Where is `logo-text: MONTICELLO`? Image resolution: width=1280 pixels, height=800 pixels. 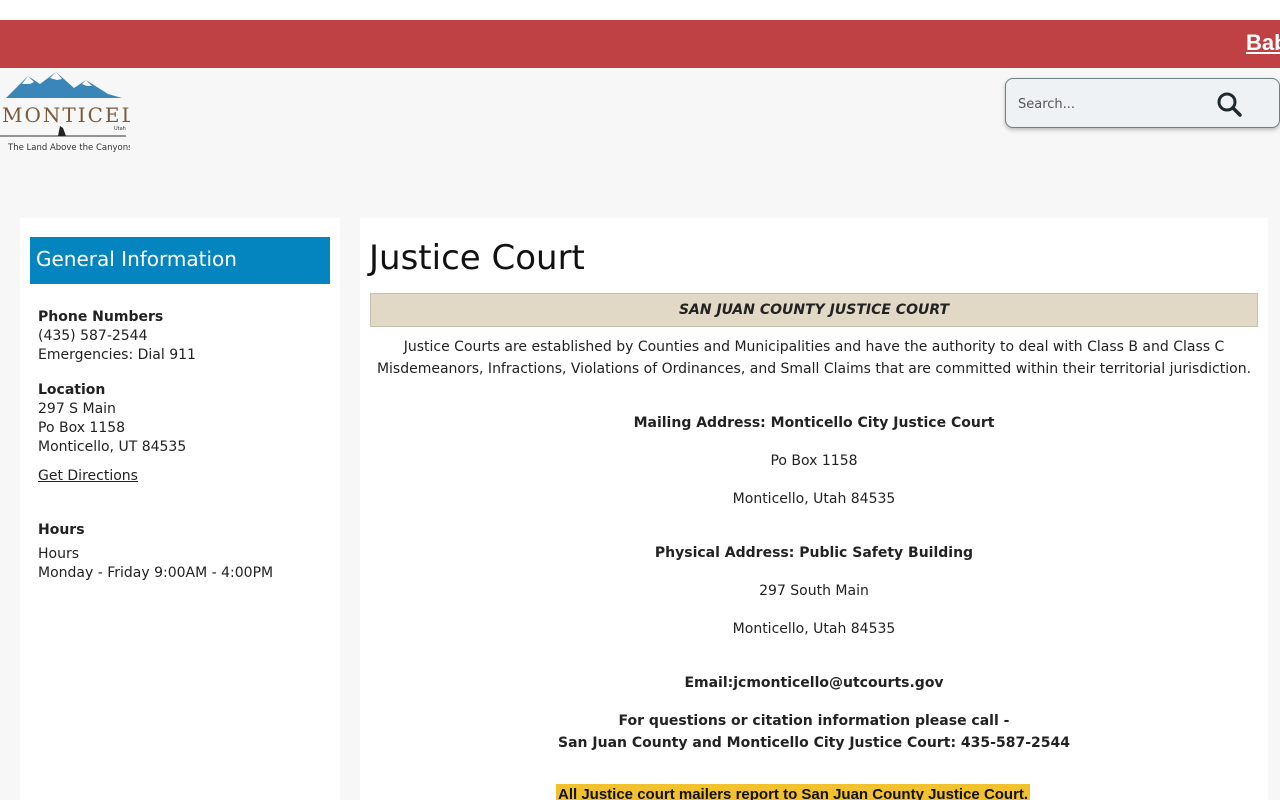 logo-text: MONTICELLO is located at coordinates (66, 115).